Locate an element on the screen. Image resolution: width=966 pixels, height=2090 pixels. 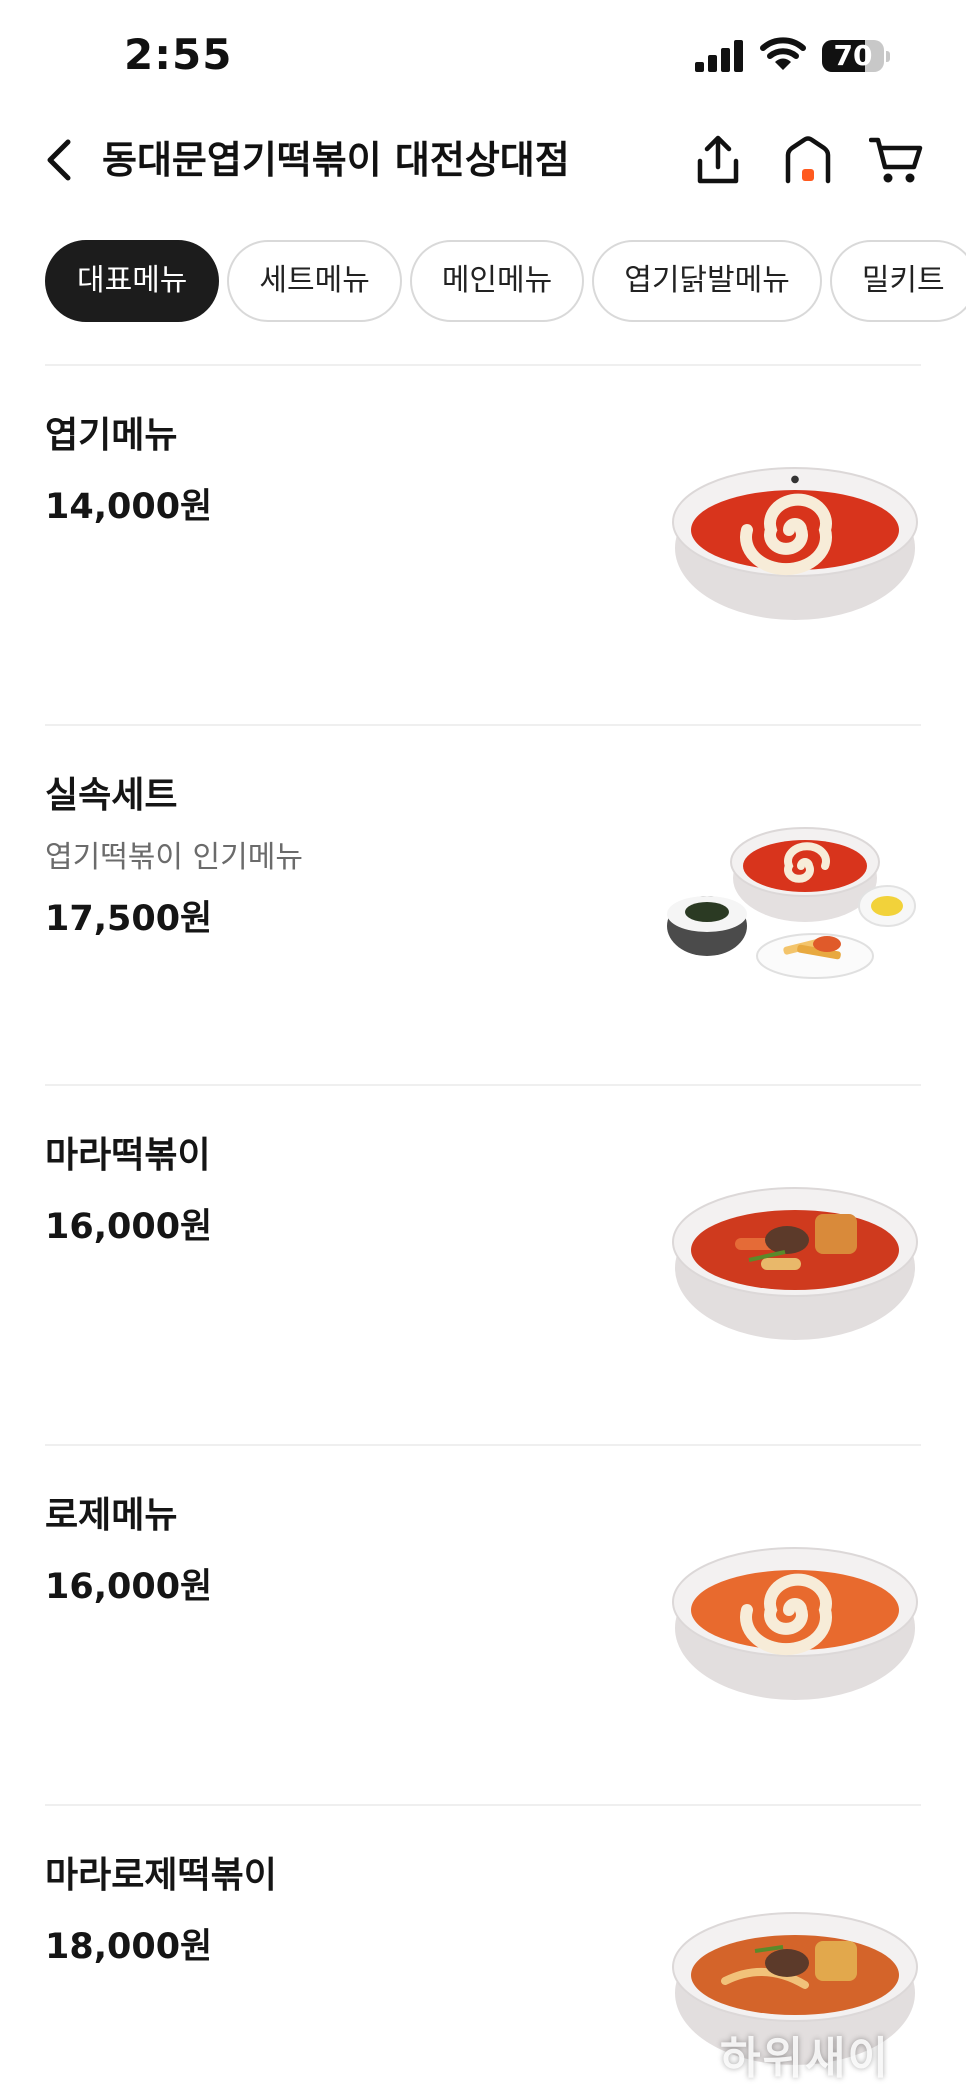
menu-item-price: 14,000원 is located at coordinates (129, 507).